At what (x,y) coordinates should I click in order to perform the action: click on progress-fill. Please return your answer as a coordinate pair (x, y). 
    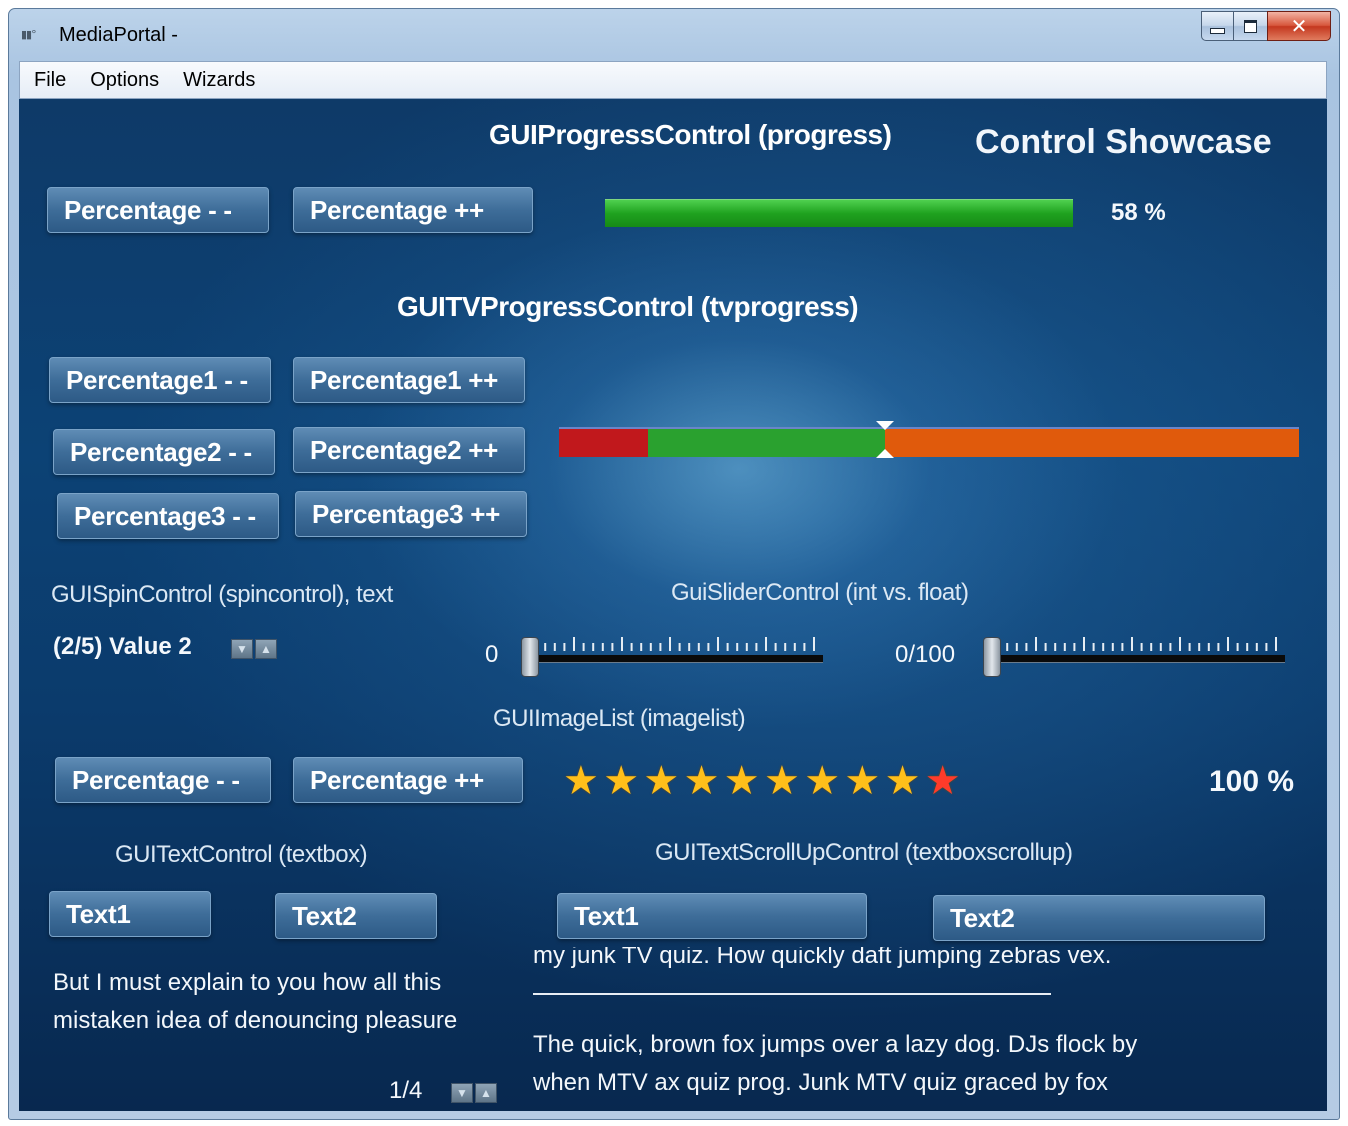
    Looking at the image, I should click on (839, 213).